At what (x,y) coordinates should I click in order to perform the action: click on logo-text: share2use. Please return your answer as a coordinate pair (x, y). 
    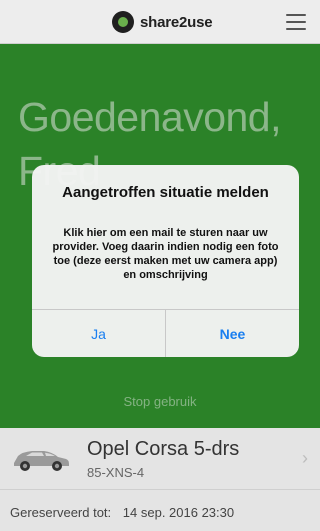
    Looking at the image, I should click on (176, 22).